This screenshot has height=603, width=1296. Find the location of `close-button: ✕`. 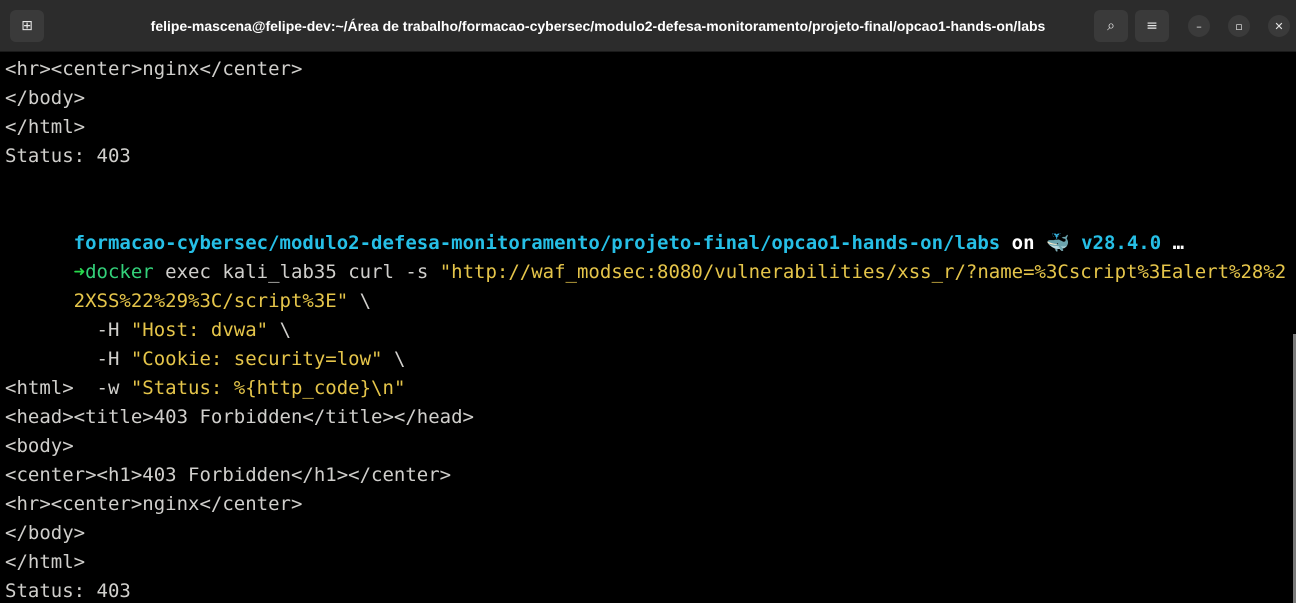

close-button: ✕ is located at coordinates (1279, 26).